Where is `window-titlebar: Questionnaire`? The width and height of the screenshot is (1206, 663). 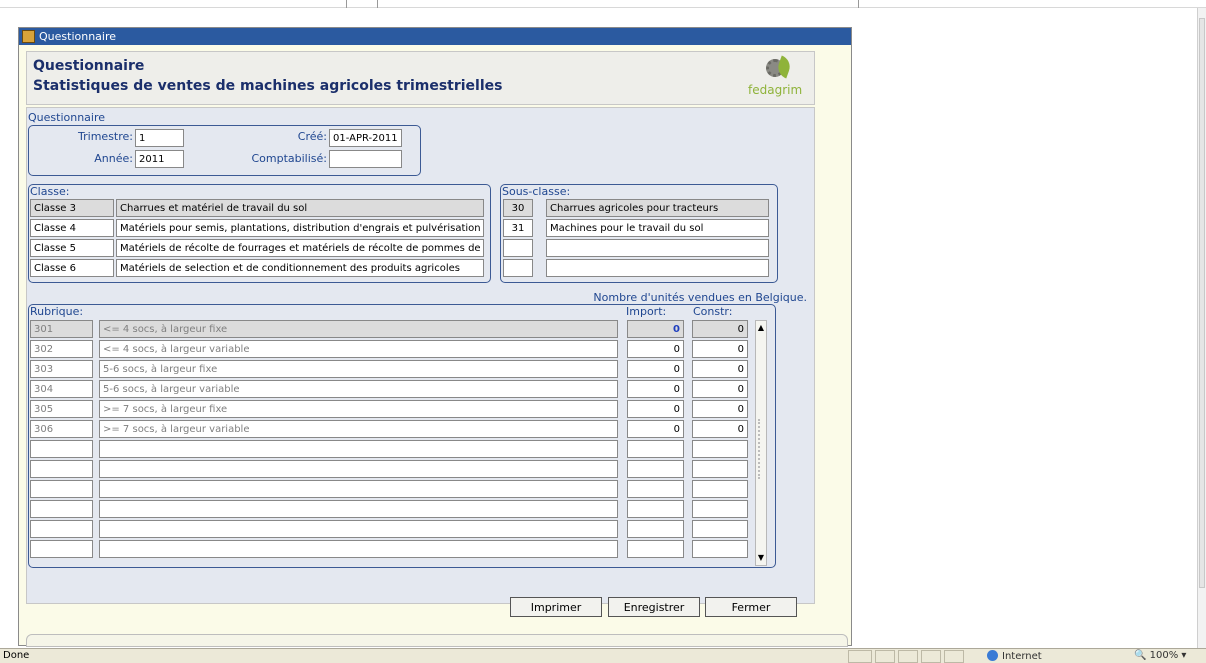 window-titlebar: Questionnaire is located at coordinates (435, 36).